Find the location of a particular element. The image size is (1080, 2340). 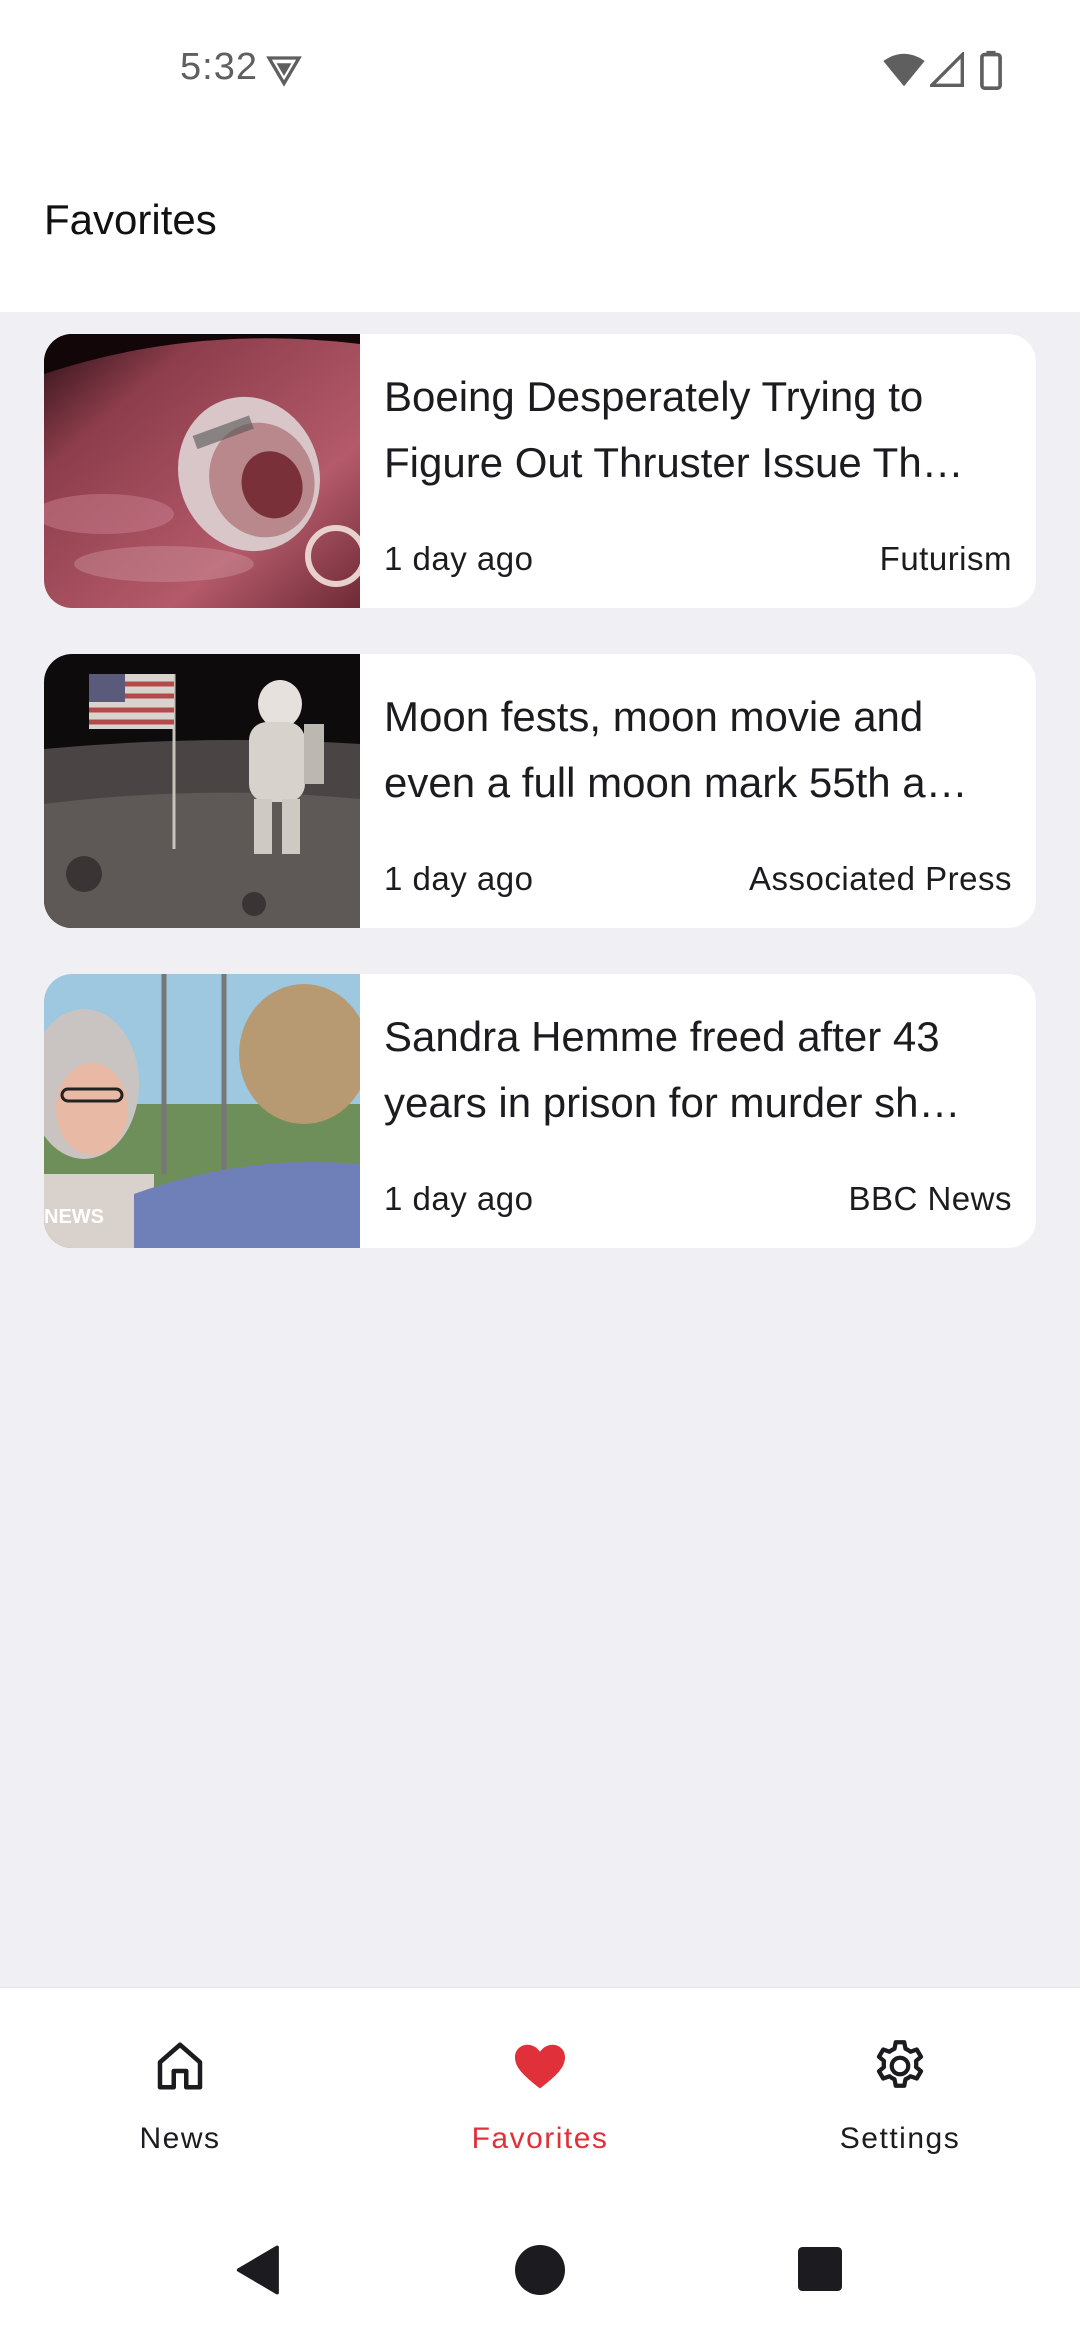

home-icon is located at coordinates (180, 2066).